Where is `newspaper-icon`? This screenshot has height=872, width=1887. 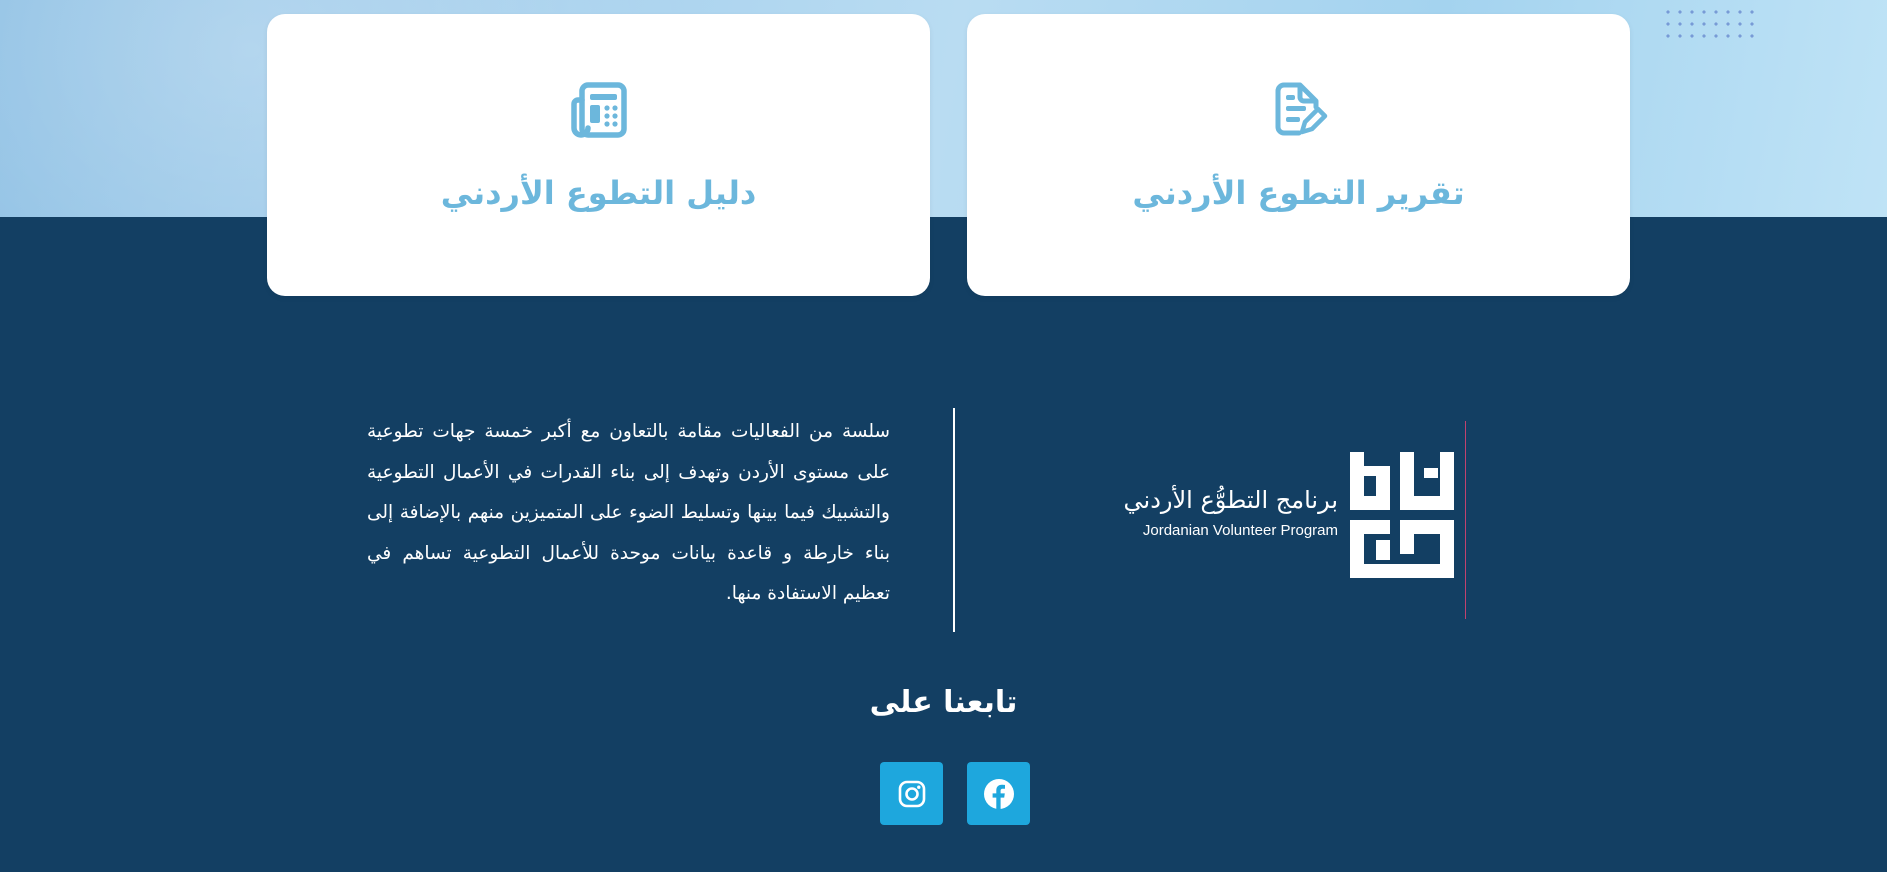 newspaper-icon is located at coordinates (598, 110).